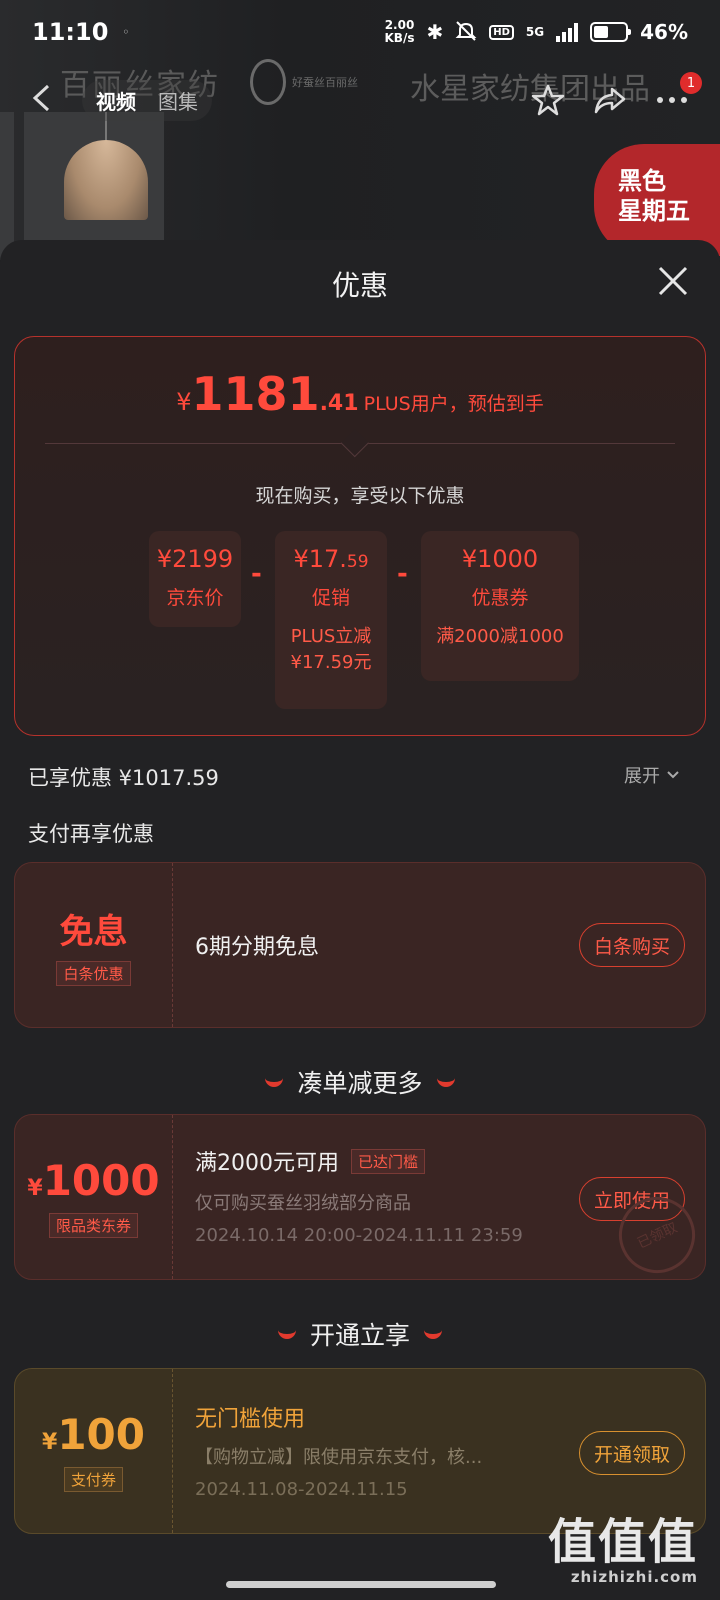  What do you see at coordinates (359, 1235) in the screenshot?
I see `coupon-period: 2024.10.14 20:00-2024.11.11 23:59` at bounding box center [359, 1235].